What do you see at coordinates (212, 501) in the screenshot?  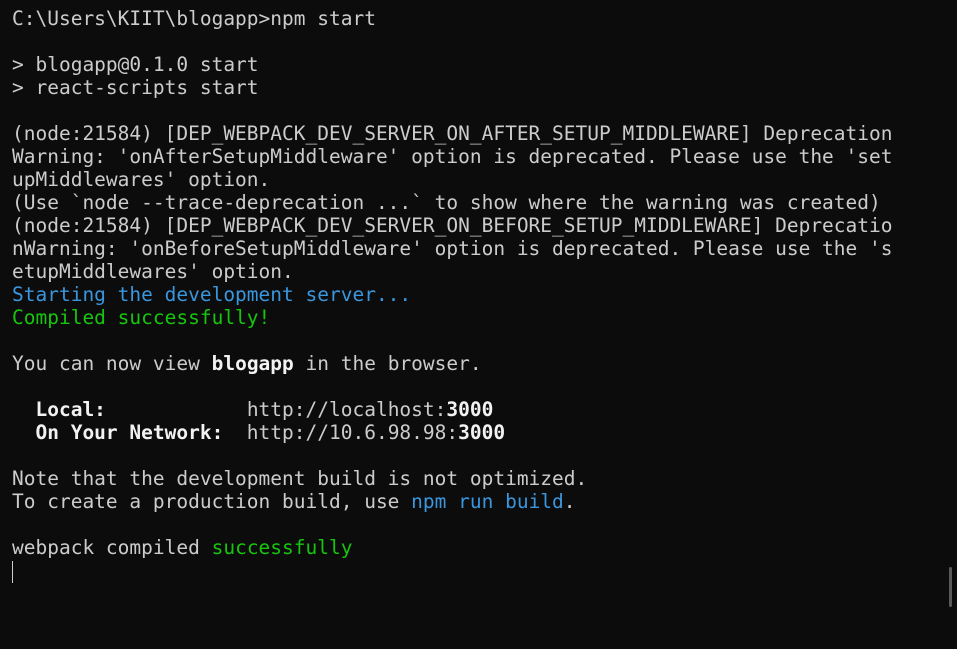 I see `line-segment: To create a production build, use` at bounding box center [212, 501].